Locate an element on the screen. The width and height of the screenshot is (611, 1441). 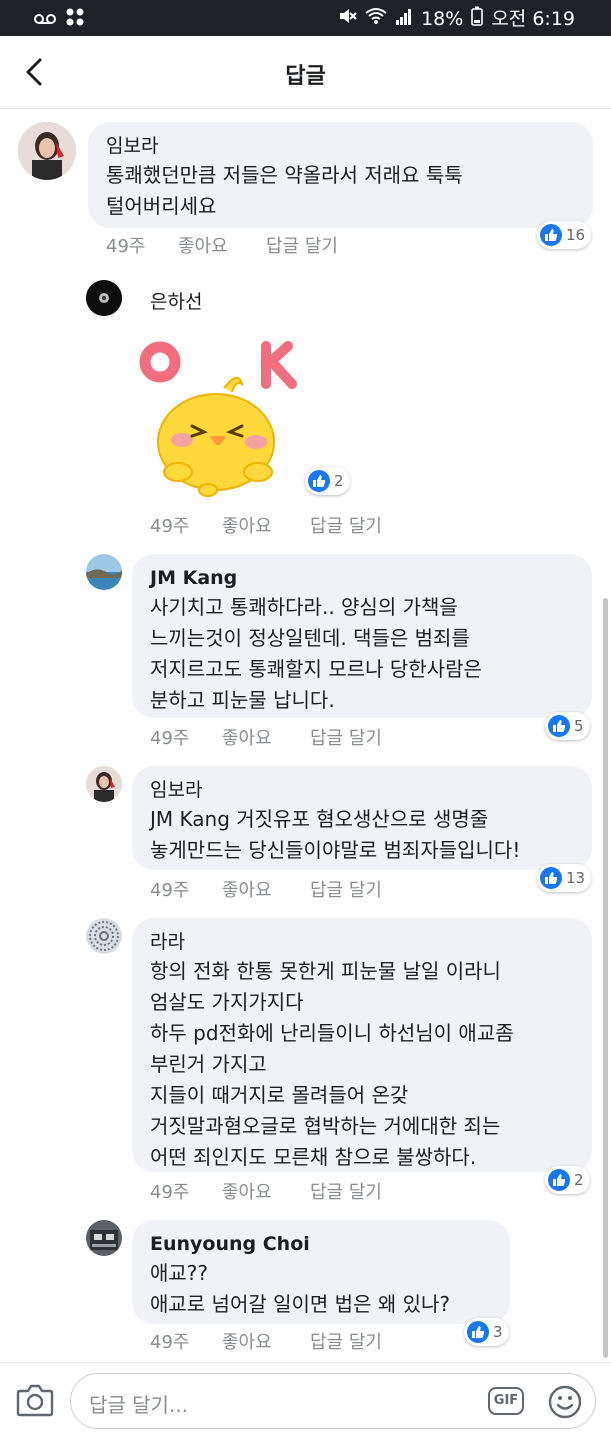
comment-author: 은하선 is located at coordinates (176, 302).